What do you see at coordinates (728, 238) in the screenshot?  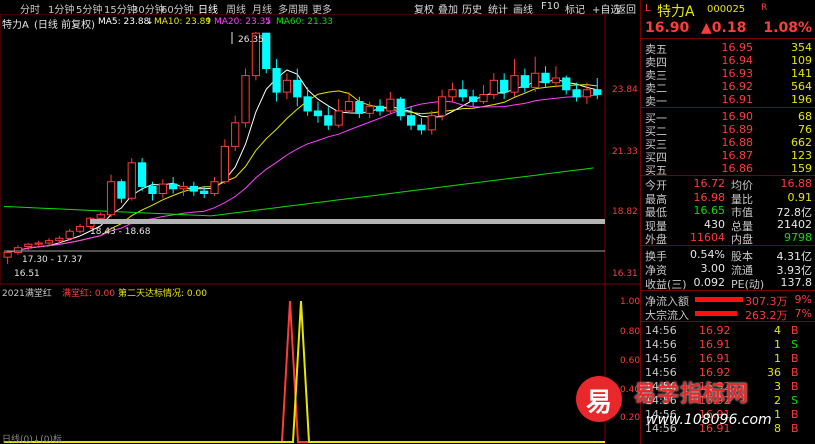 I see `stat-row: 外盘 11604 内盘 9798` at bounding box center [728, 238].